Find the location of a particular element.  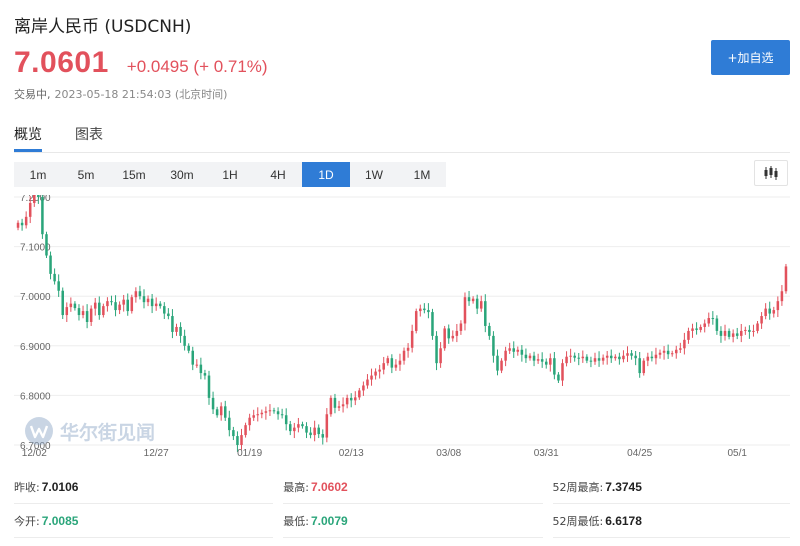

stat-value: 6.6178 is located at coordinates (623, 520).